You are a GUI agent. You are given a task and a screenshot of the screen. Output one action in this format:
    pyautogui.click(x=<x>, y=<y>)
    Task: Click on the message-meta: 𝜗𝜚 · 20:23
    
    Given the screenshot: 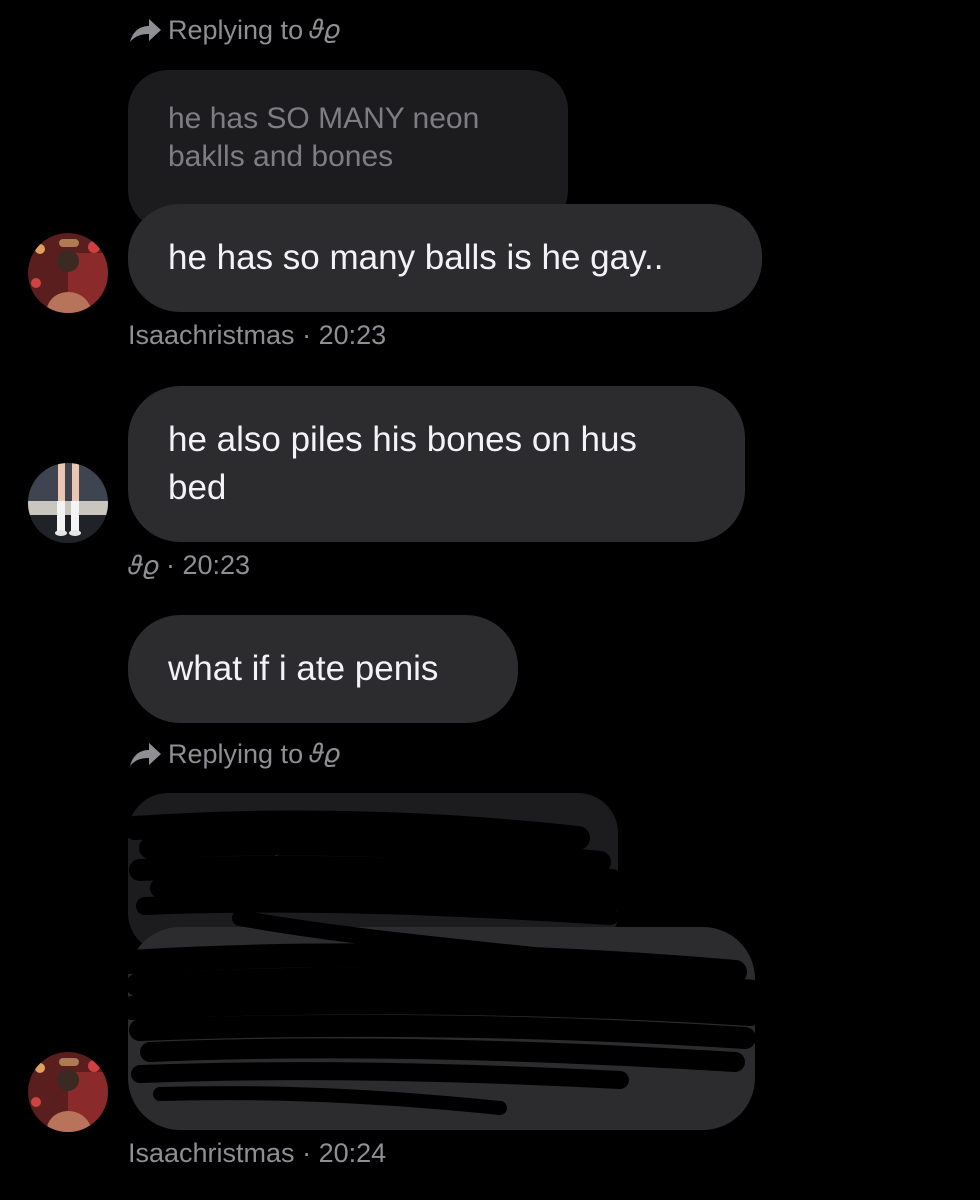 What is the action you would take?
    pyautogui.click(x=189, y=566)
    